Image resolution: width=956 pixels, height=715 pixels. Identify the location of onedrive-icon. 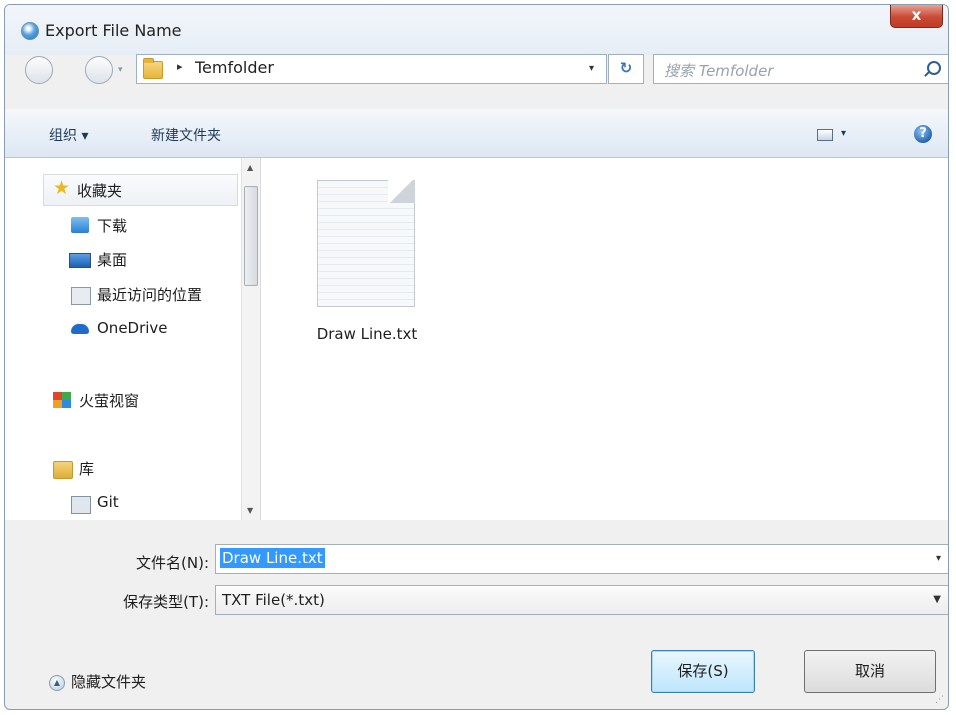
(80, 329).